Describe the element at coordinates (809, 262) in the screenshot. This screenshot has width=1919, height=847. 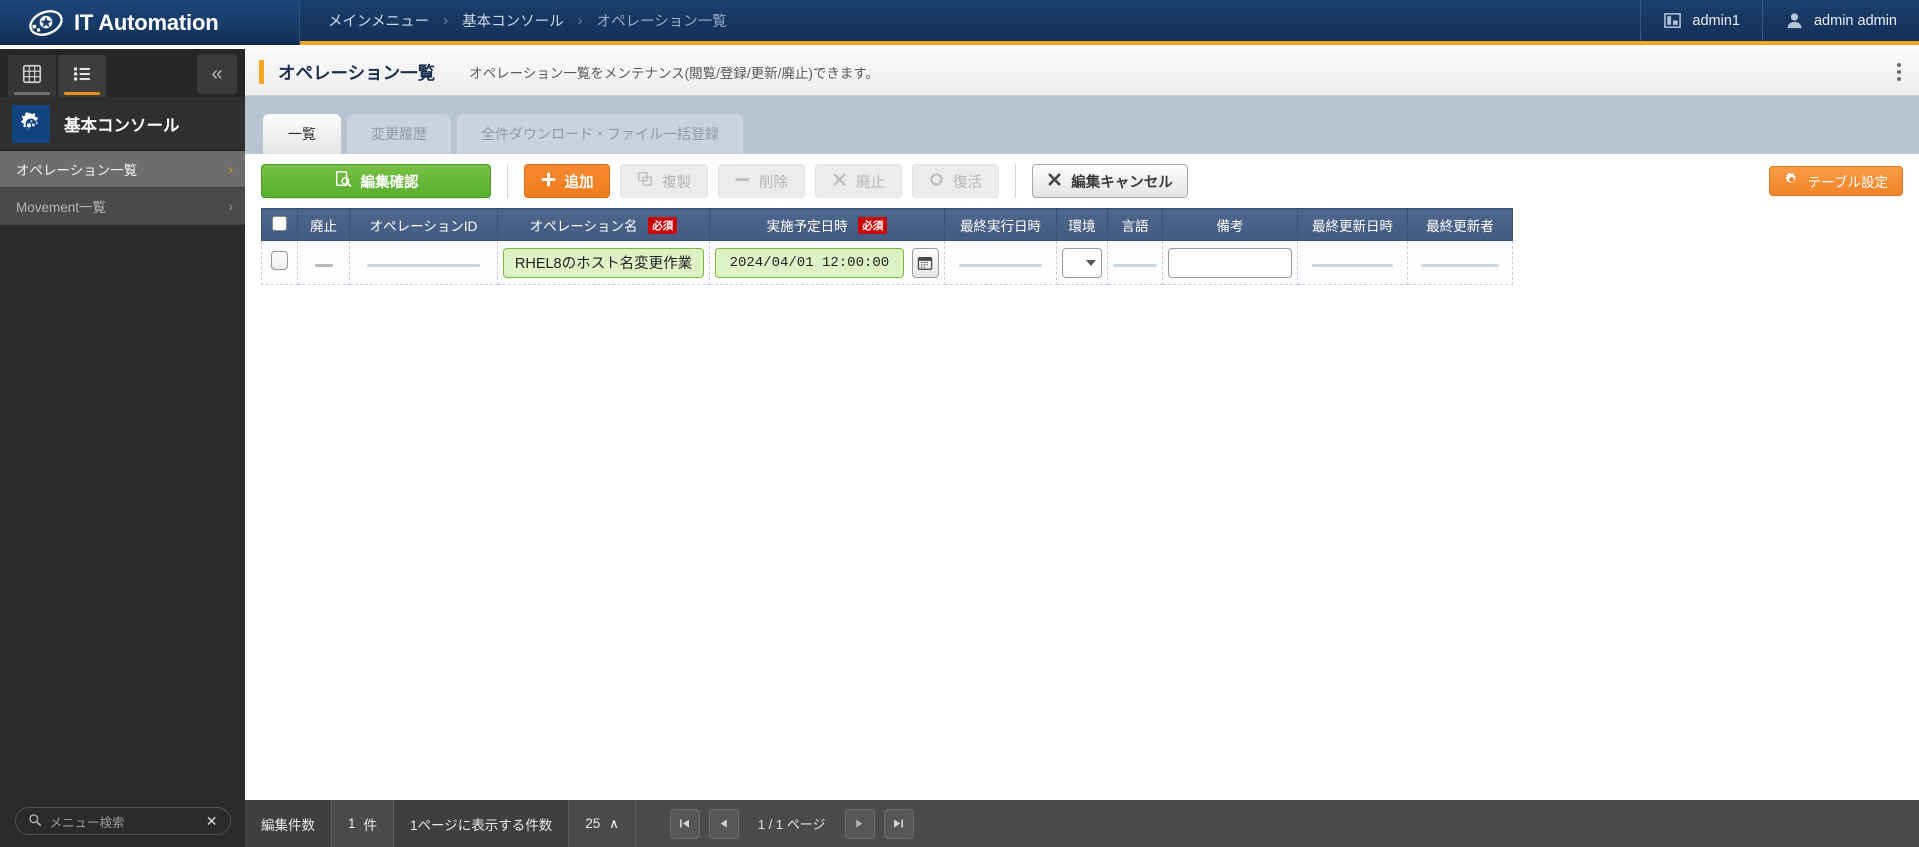
I see `scheduled-datetime-input: 2024/04/01 12:00:00` at that location.